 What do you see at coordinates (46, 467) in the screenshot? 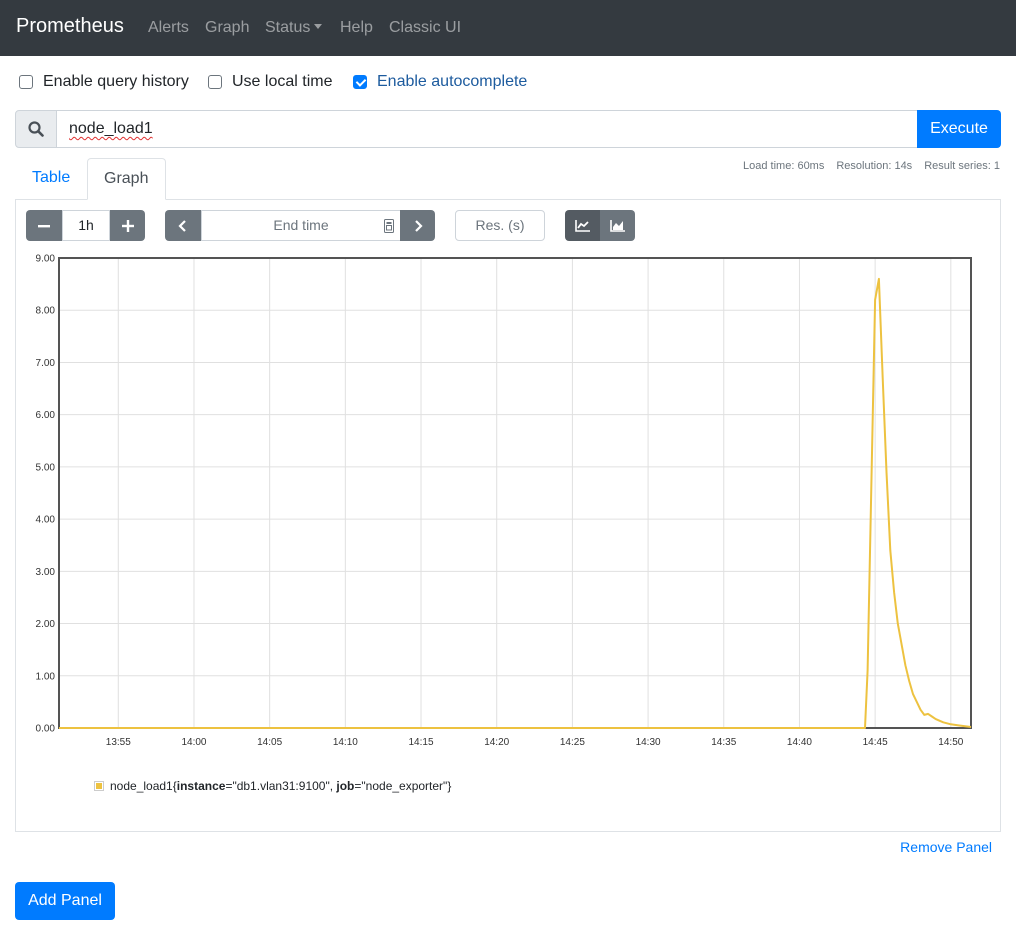
I see `y-tick-label: 5.00` at bounding box center [46, 467].